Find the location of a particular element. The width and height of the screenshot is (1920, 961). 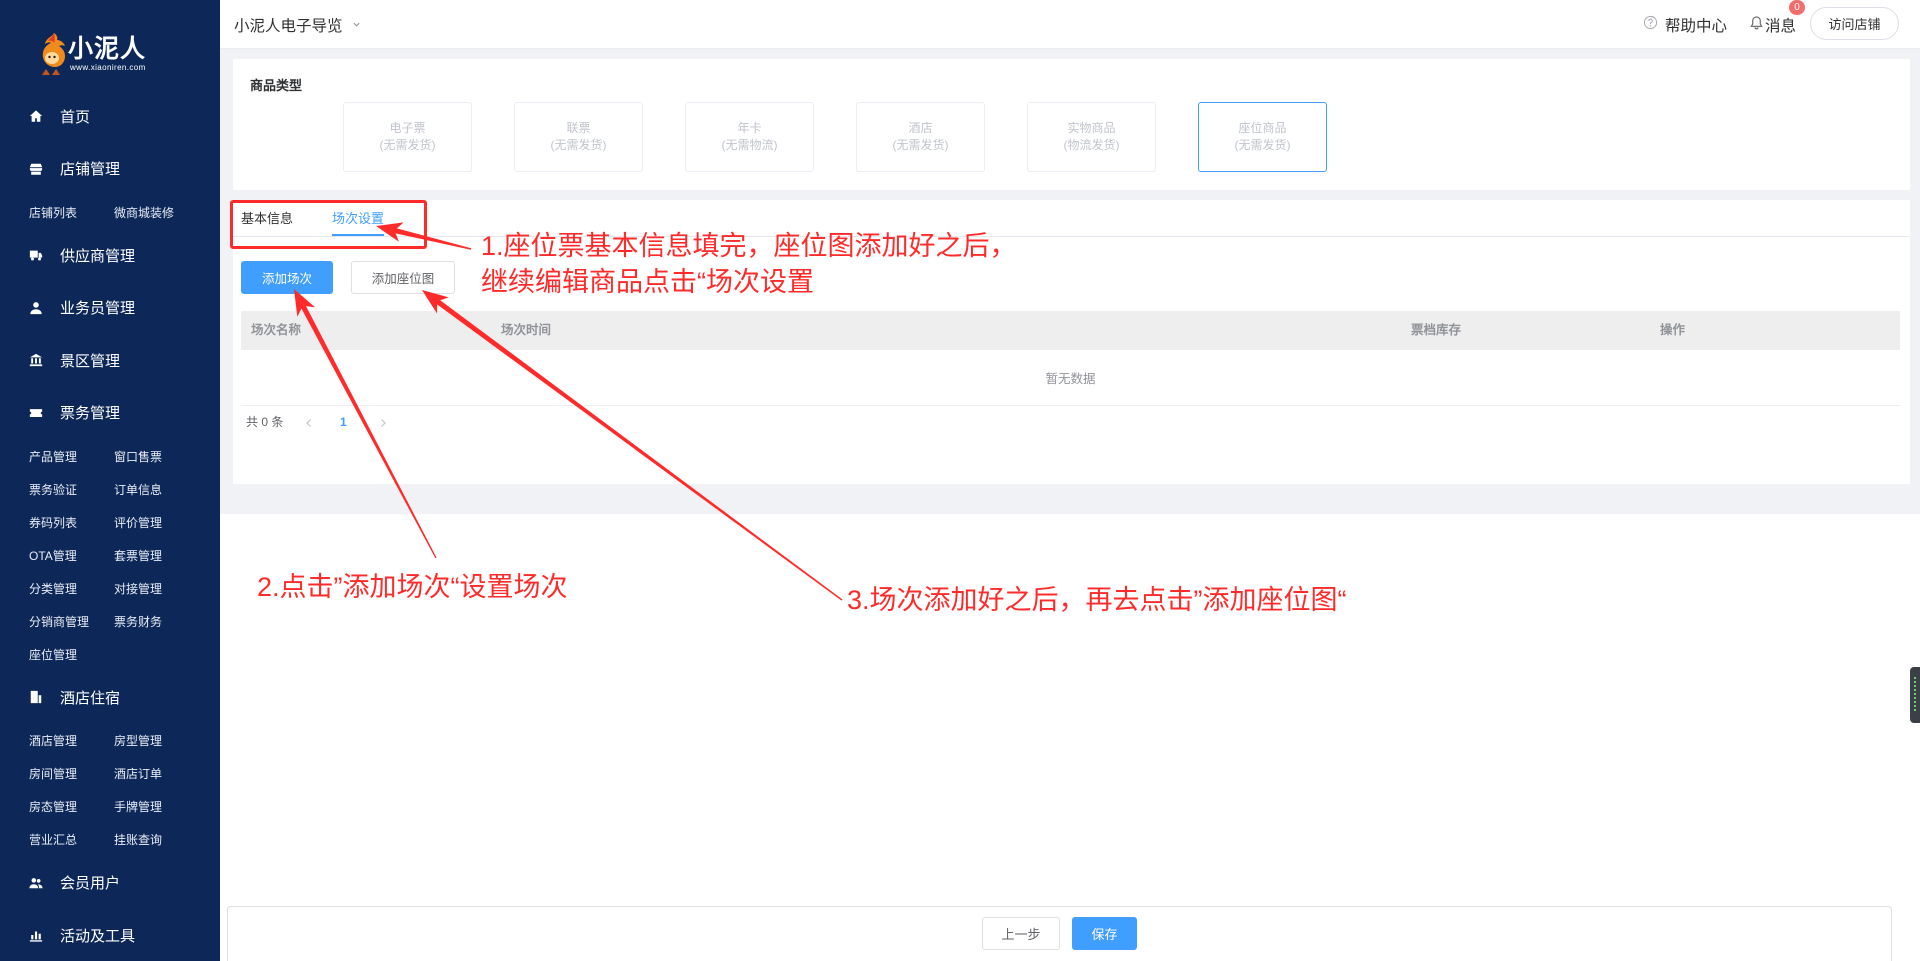

visit-store-button: 访问店铺 is located at coordinates (1854, 23).